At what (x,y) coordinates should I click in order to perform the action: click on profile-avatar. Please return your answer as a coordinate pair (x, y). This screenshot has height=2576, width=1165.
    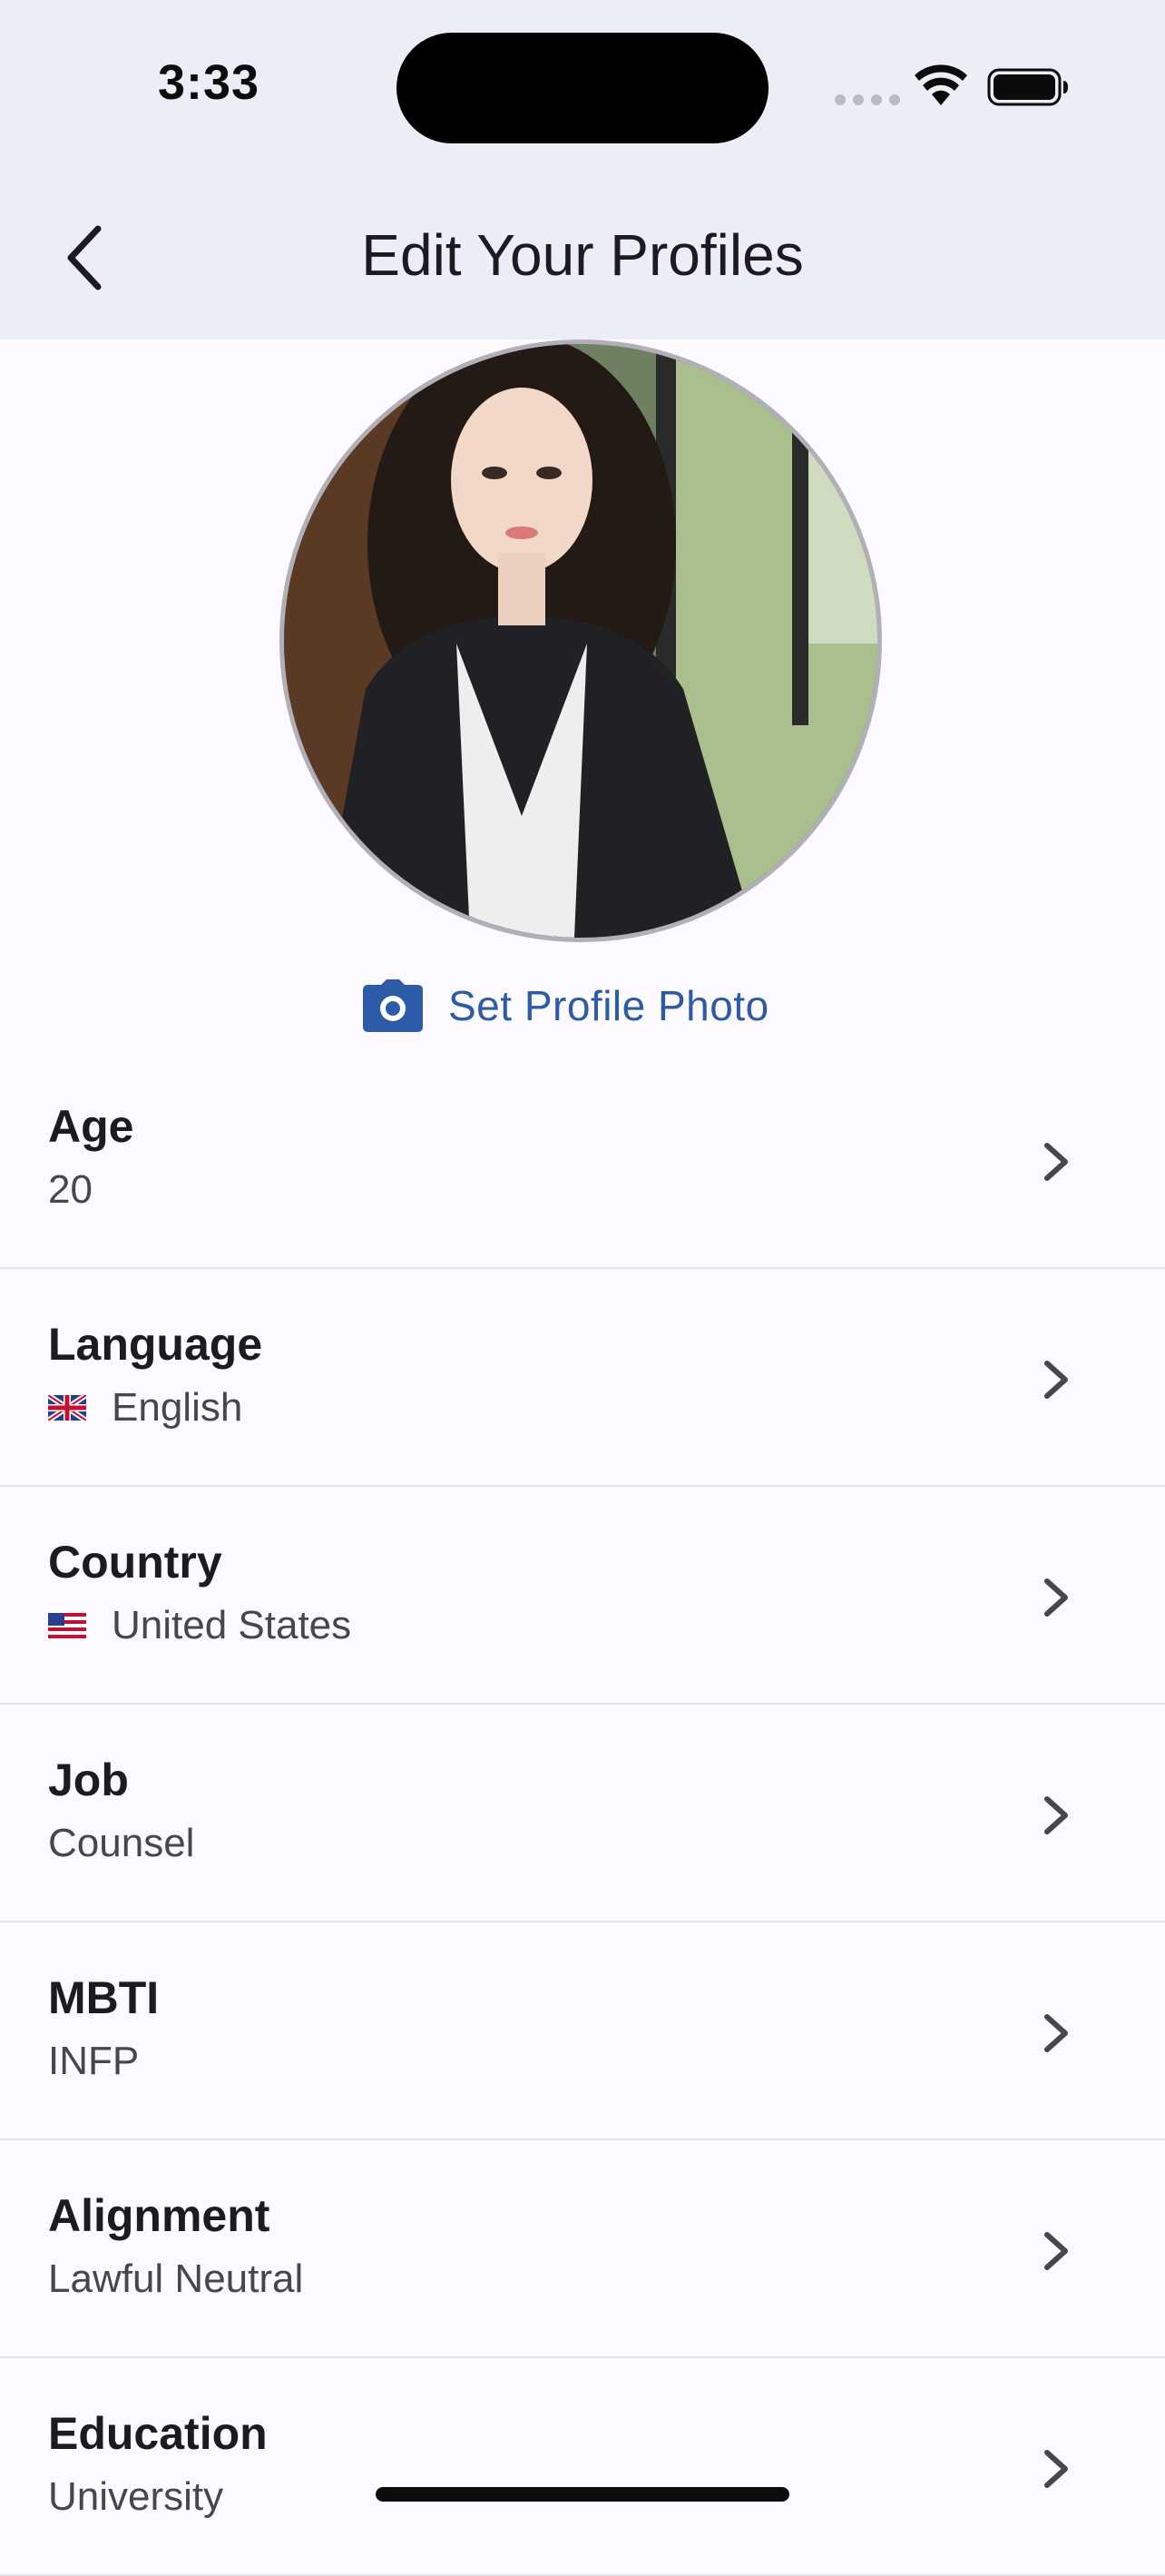
    Looking at the image, I should click on (580, 640).